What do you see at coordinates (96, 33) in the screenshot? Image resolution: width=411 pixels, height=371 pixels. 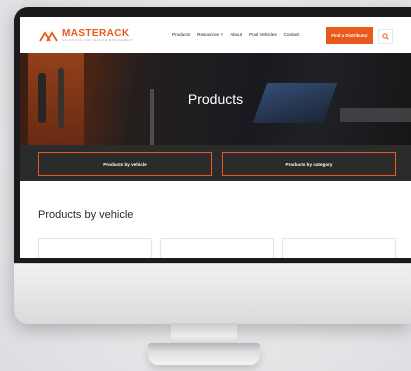 I see `logo-name: MASTERACK` at bounding box center [96, 33].